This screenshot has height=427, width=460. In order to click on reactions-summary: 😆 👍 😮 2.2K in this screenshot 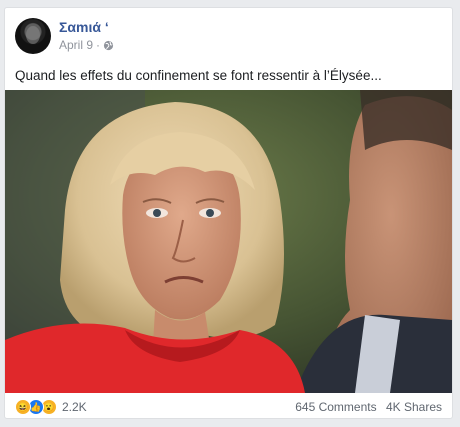, I will do `click(51, 407)`.